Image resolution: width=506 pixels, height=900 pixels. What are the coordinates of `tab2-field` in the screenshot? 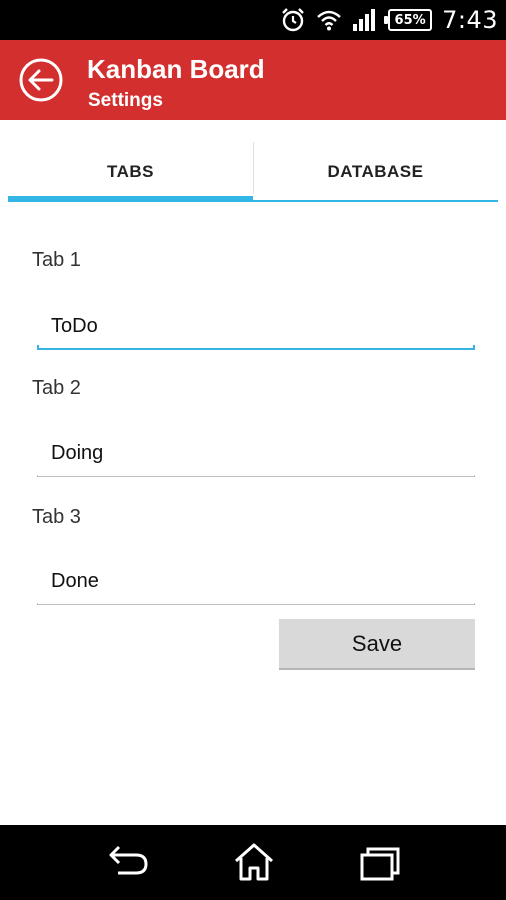 It's located at (256, 454).